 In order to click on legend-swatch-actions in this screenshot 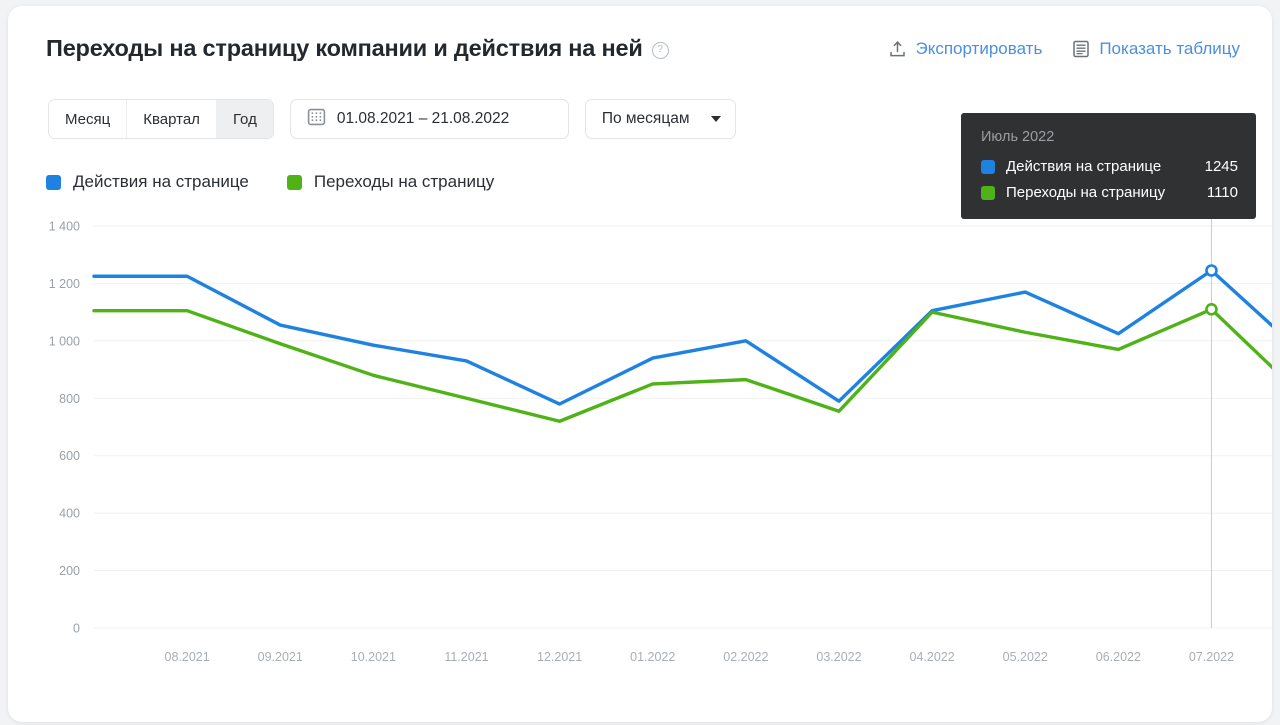, I will do `click(53, 182)`.